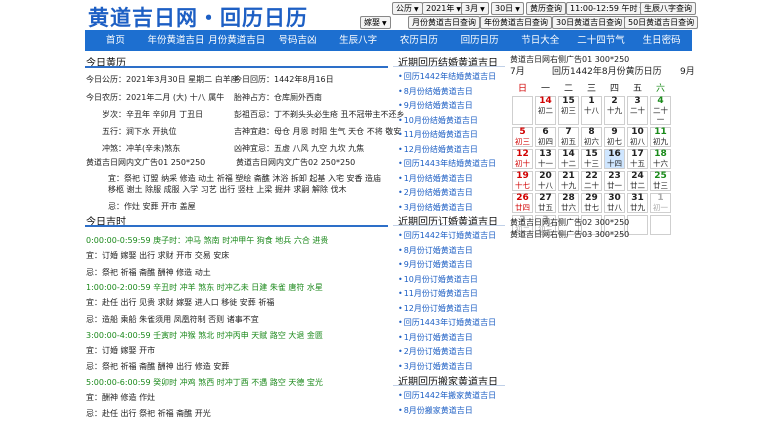  I want to click on calendar-day: 6 初四, so click(545, 137).